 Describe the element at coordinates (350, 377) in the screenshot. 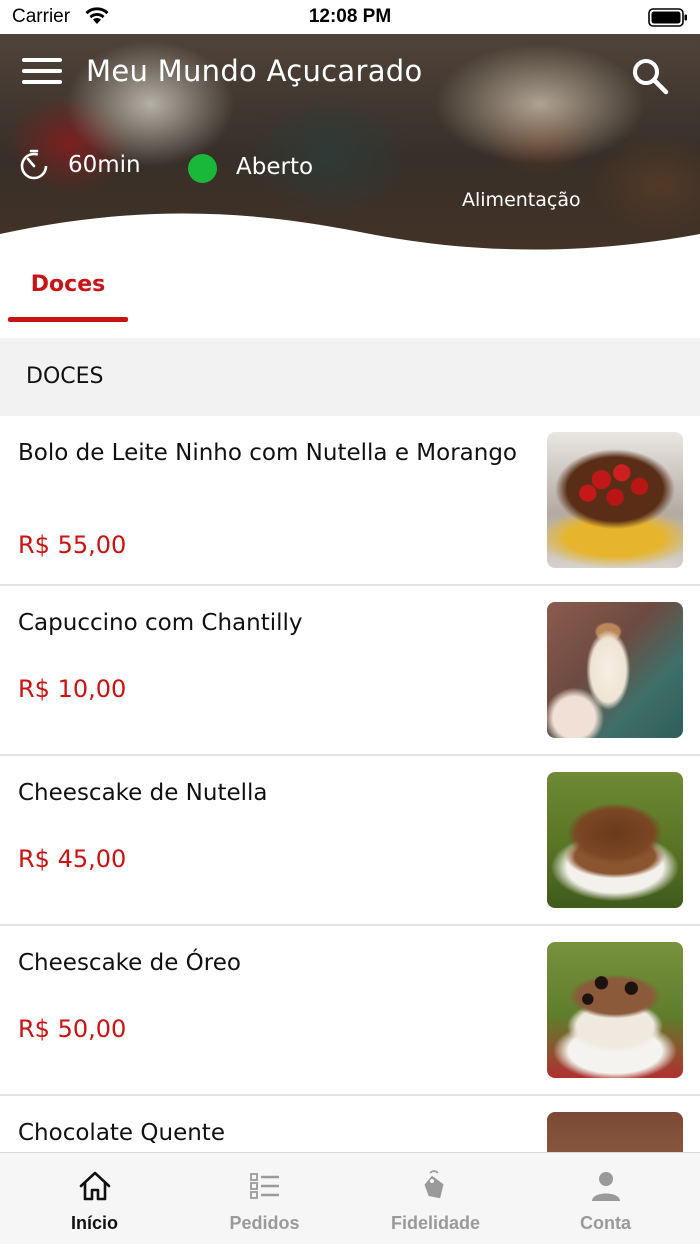

I see `section-header: DOCES` at that location.